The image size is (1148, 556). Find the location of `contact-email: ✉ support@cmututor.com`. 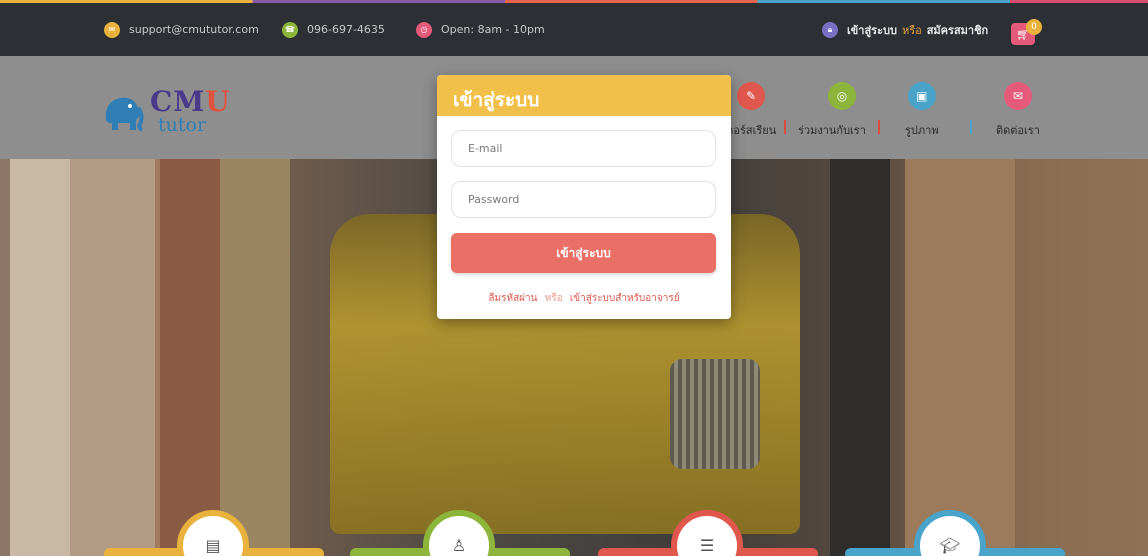

contact-email: ✉ support@cmututor.com is located at coordinates (181, 29).